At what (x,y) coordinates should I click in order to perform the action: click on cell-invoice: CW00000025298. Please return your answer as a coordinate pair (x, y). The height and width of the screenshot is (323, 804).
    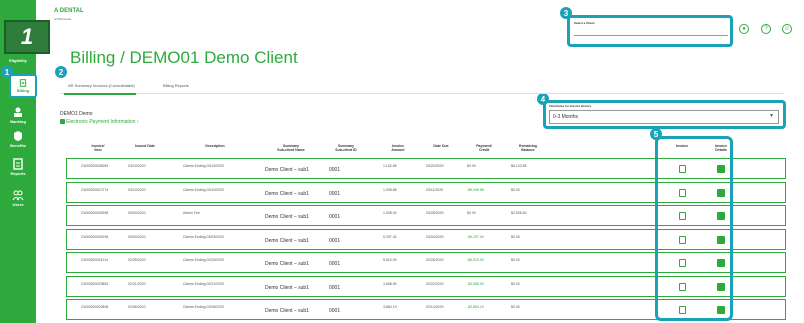
    Looking at the image, I should click on (95, 236).